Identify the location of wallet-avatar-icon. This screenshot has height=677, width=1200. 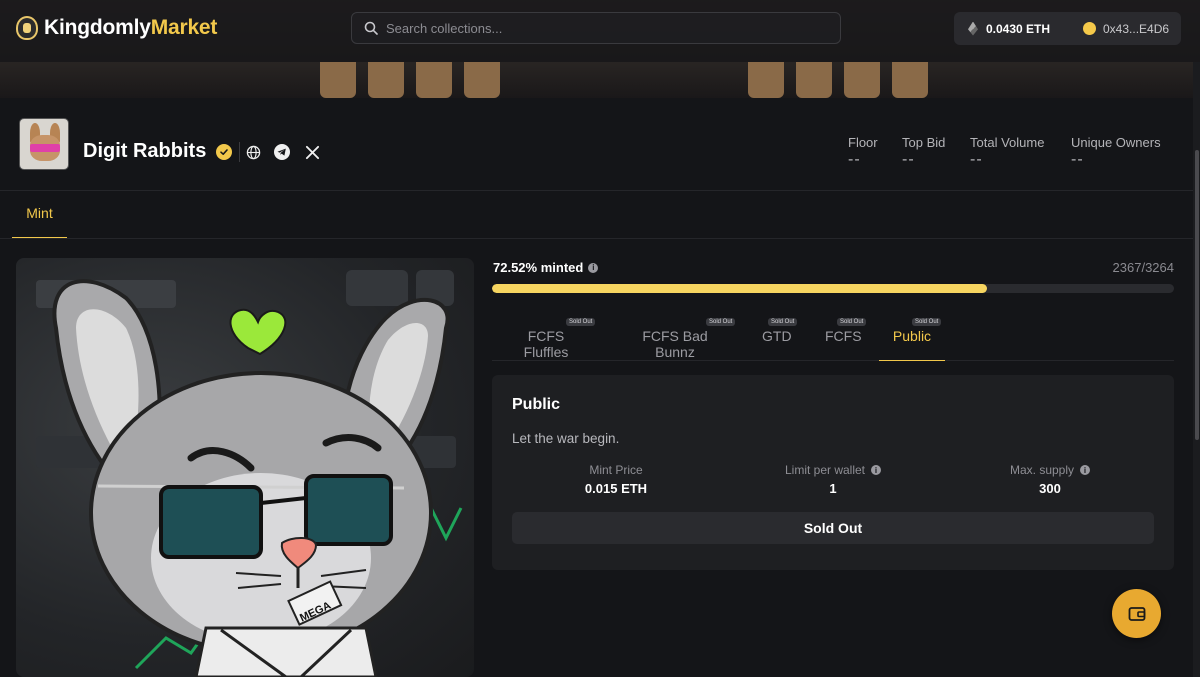
(1089, 28).